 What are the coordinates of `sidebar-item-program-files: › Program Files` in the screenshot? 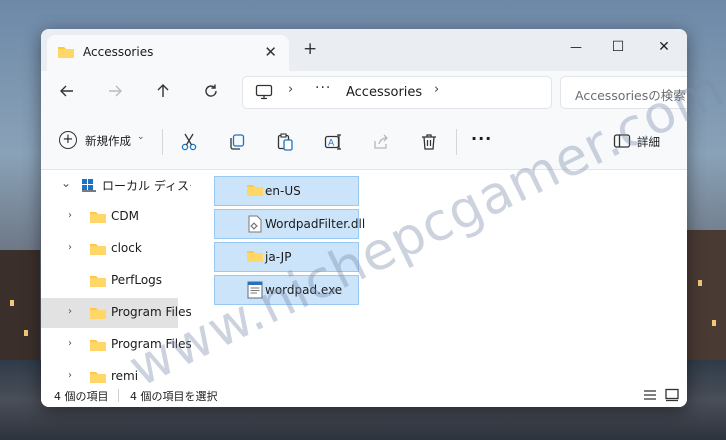 It's located at (116, 313).